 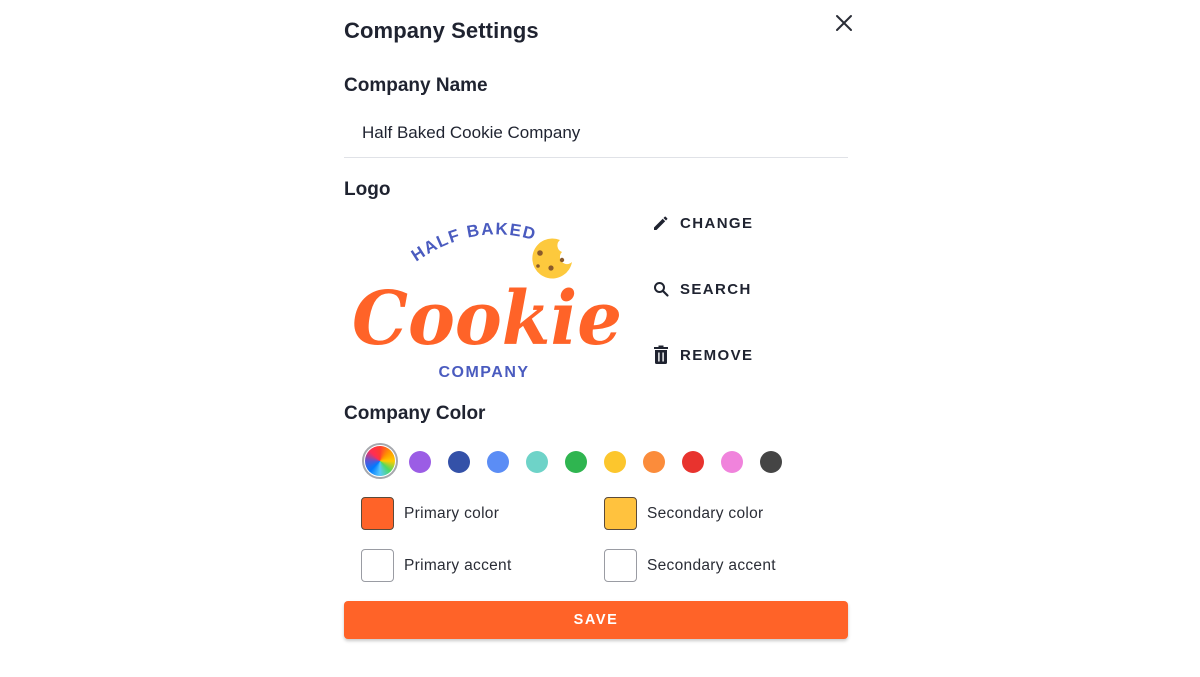 I want to click on swatch-dark-gray, so click(x=771, y=462).